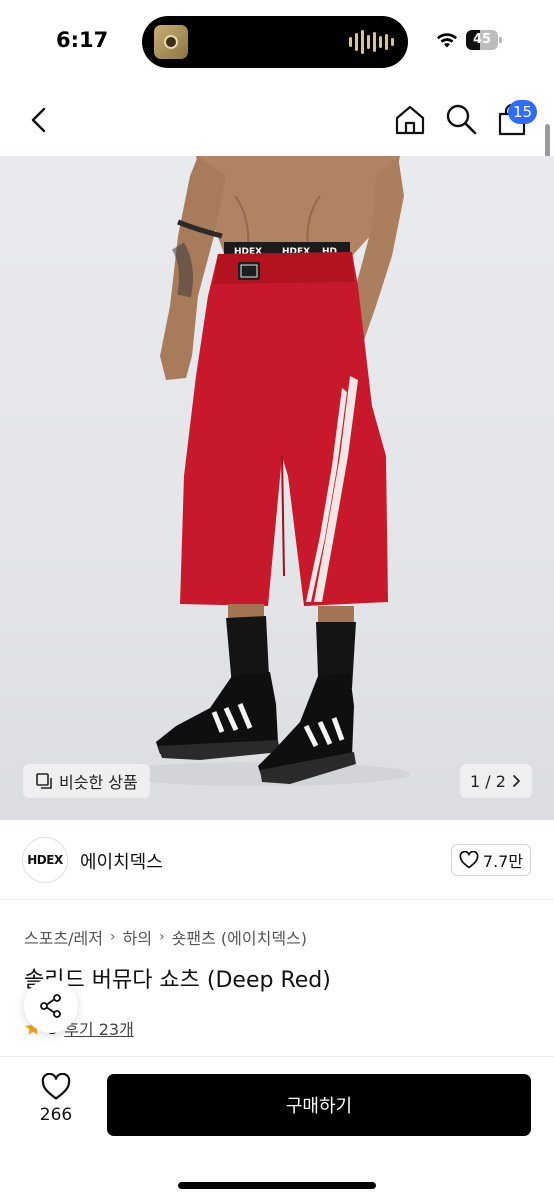  What do you see at coordinates (371, 42) in the screenshot?
I see `audio-waveform-icon` at bounding box center [371, 42].